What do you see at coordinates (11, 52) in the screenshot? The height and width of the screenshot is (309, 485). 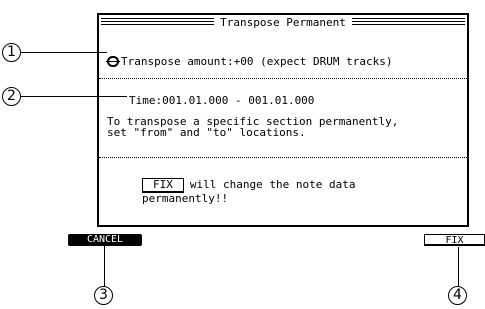 I see `callout-1: 1` at bounding box center [11, 52].